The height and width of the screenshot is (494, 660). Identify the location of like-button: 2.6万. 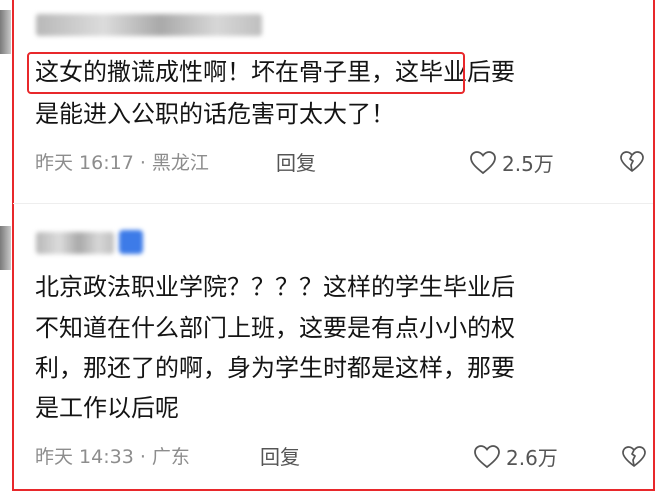
(516, 456).